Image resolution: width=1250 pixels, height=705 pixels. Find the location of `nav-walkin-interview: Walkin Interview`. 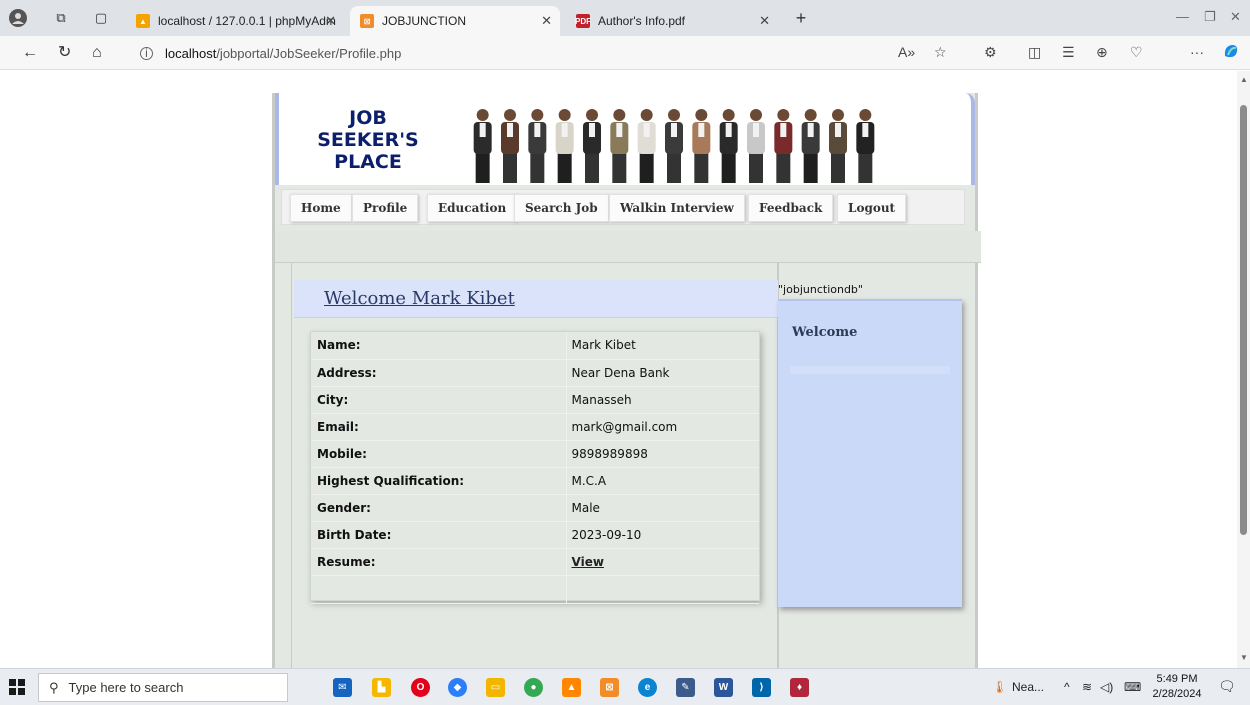

nav-walkin-interview: Walkin Interview is located at coordinates (677, 208).